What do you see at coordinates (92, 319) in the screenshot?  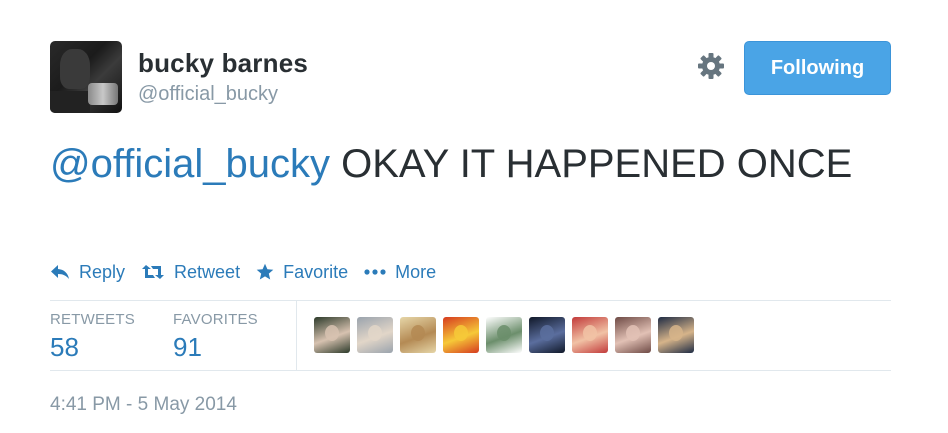 I see `retweets-label: RETWEETS` at bounding box center [92, 319].